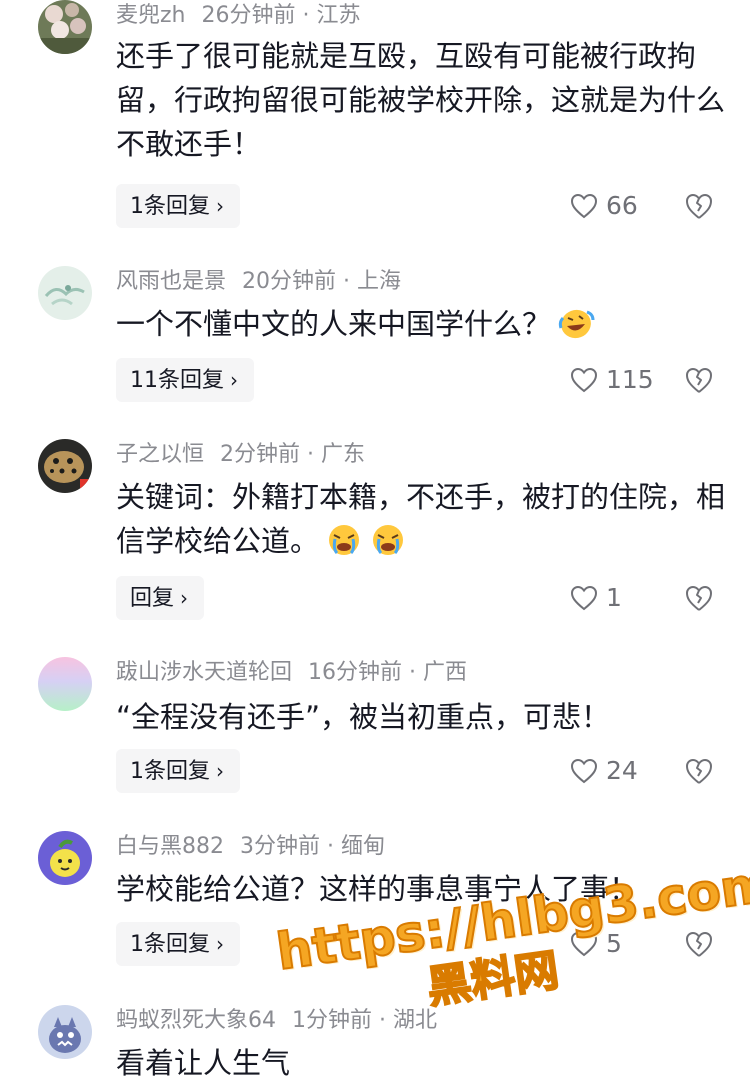 This screenshot has height=1092, width=750. I want to click on comment-text: “全程没有还手”，被当初重点，可悲！, so click(421, 717).